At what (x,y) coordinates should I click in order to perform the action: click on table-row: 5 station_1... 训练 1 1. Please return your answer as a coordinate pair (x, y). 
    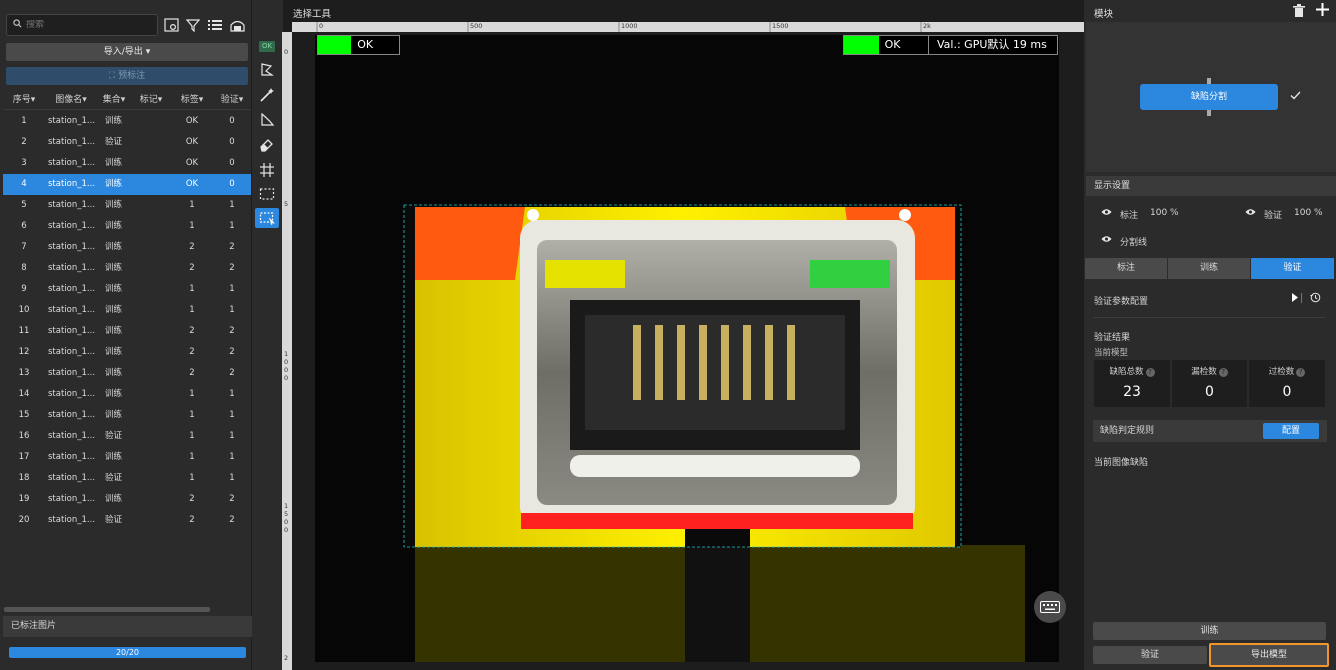
    Looking at the image, I should click on (127, 205).